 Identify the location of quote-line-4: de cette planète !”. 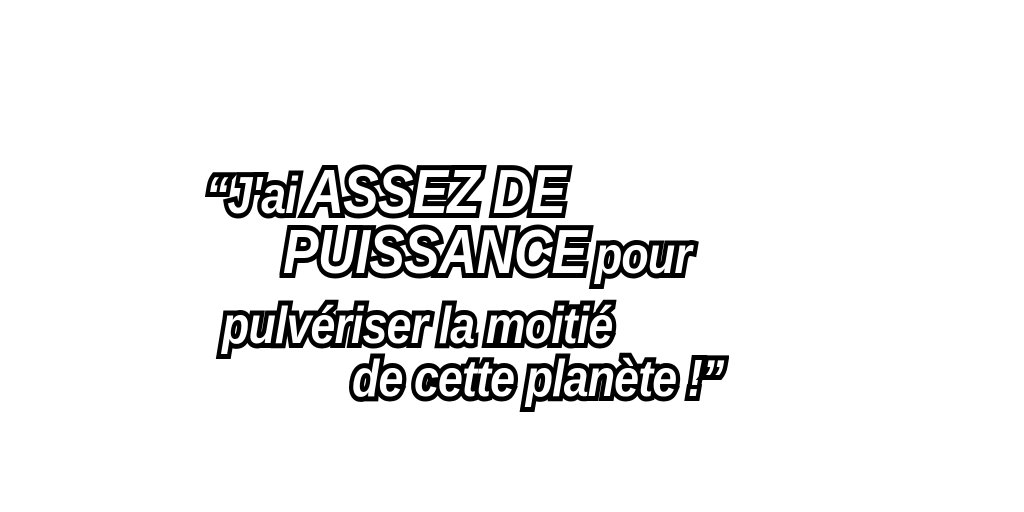
(538, 379).